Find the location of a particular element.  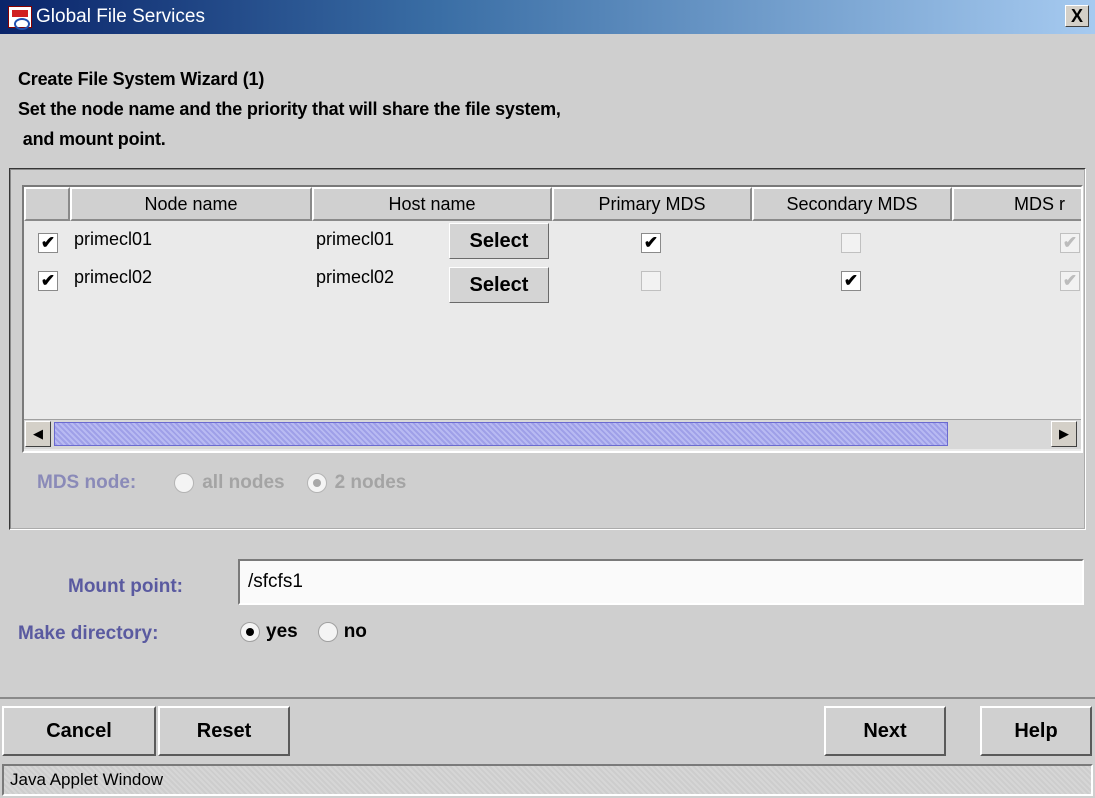

radio-2-nodes is located at coordinates (316, 483).